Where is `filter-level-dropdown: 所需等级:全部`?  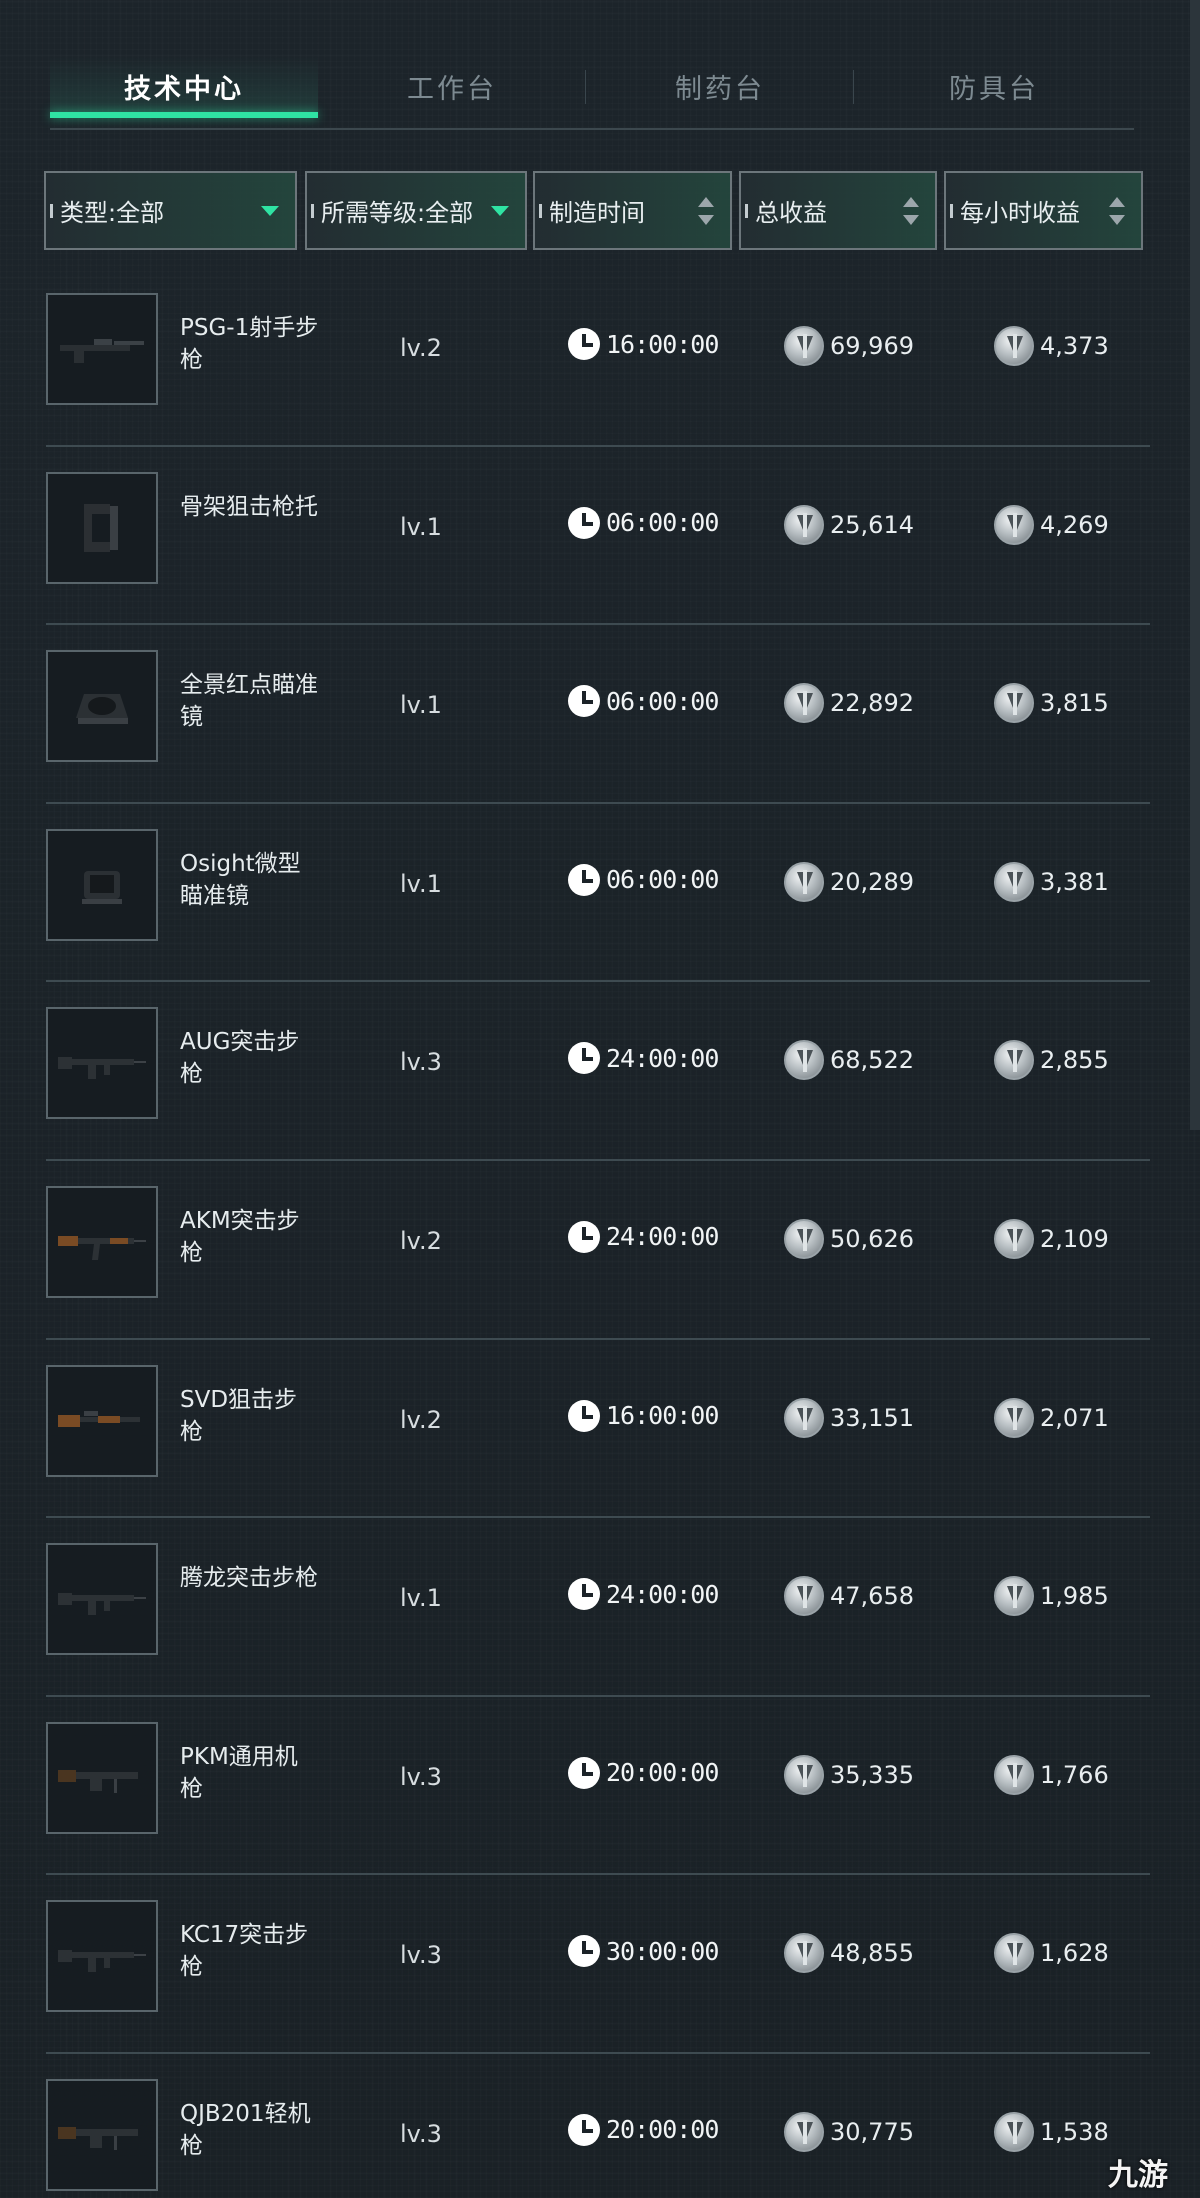
filter-level-dropdown: 所需等级:全部 is located at coordinates (416, 210).